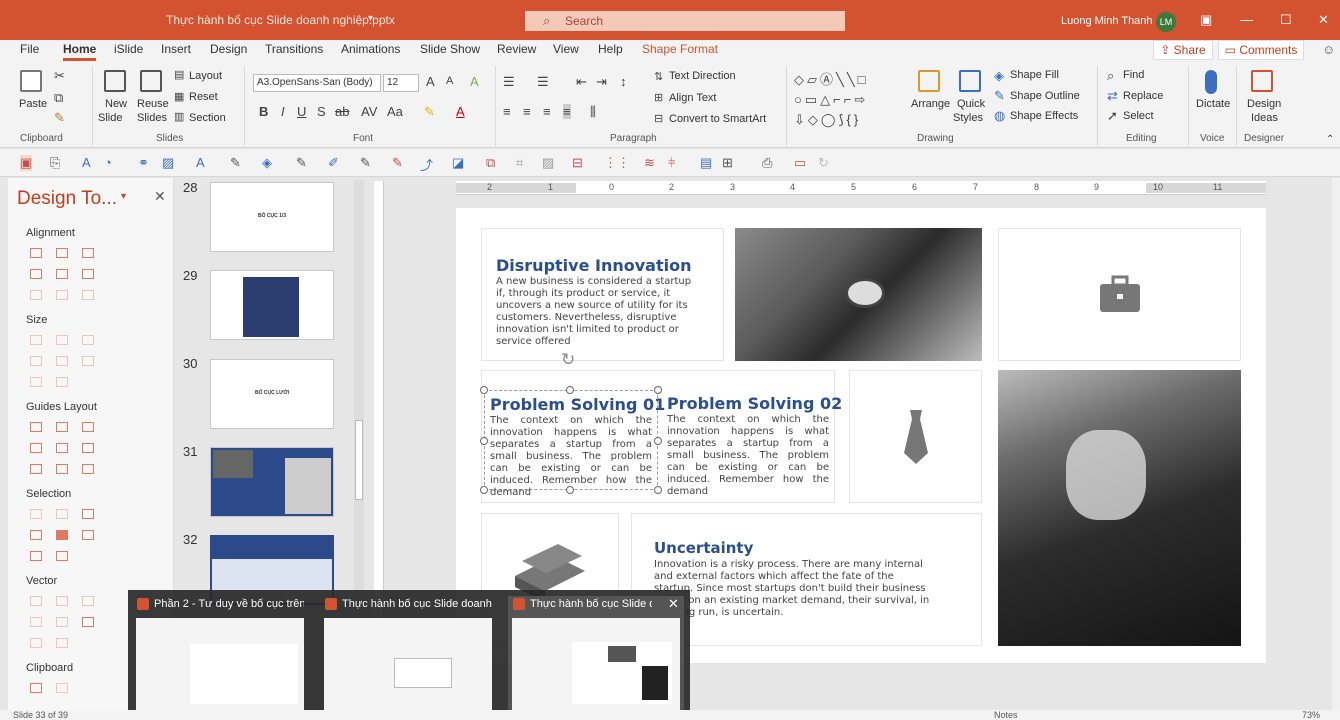  I want to click on slide-thumbnail: BỐ CỤC LƯỚI, so click(272, 394).